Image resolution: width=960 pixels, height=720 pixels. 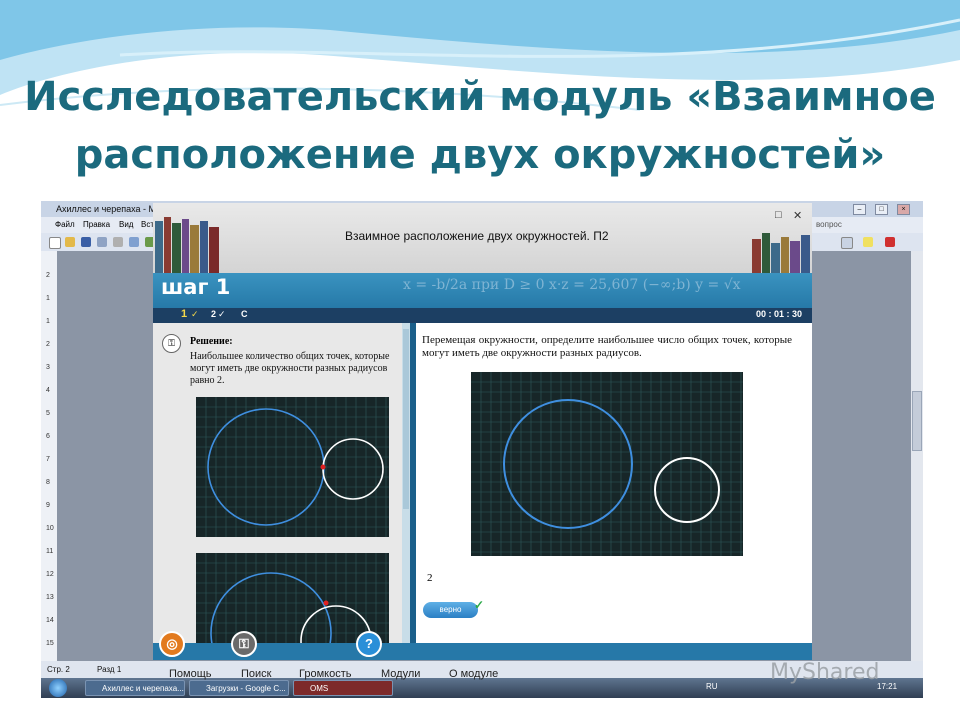 What do you see at coordinates (172, 644) in the screenshot?
I see `help-lifebuoy-icon: ◎` at bounding box center [172, 644].